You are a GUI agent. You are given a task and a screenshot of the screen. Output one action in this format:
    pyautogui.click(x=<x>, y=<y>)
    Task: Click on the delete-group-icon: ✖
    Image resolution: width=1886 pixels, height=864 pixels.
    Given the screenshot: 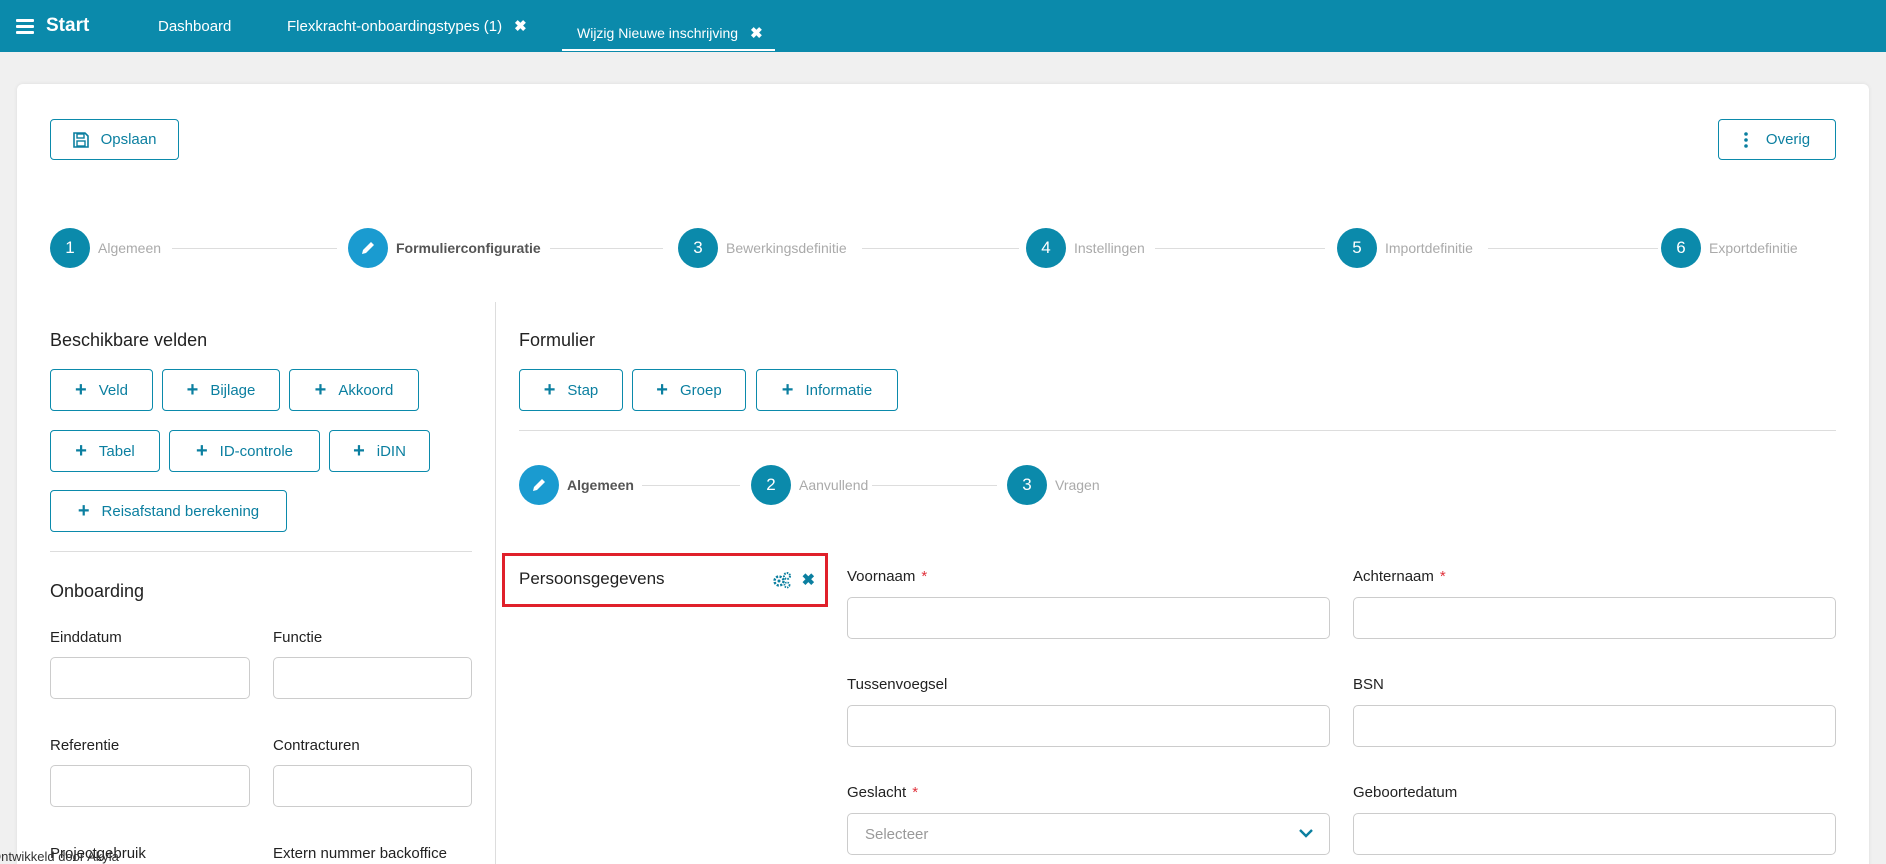 What is the action you would take?
    pyautogui.click(x=808, y=580)
    